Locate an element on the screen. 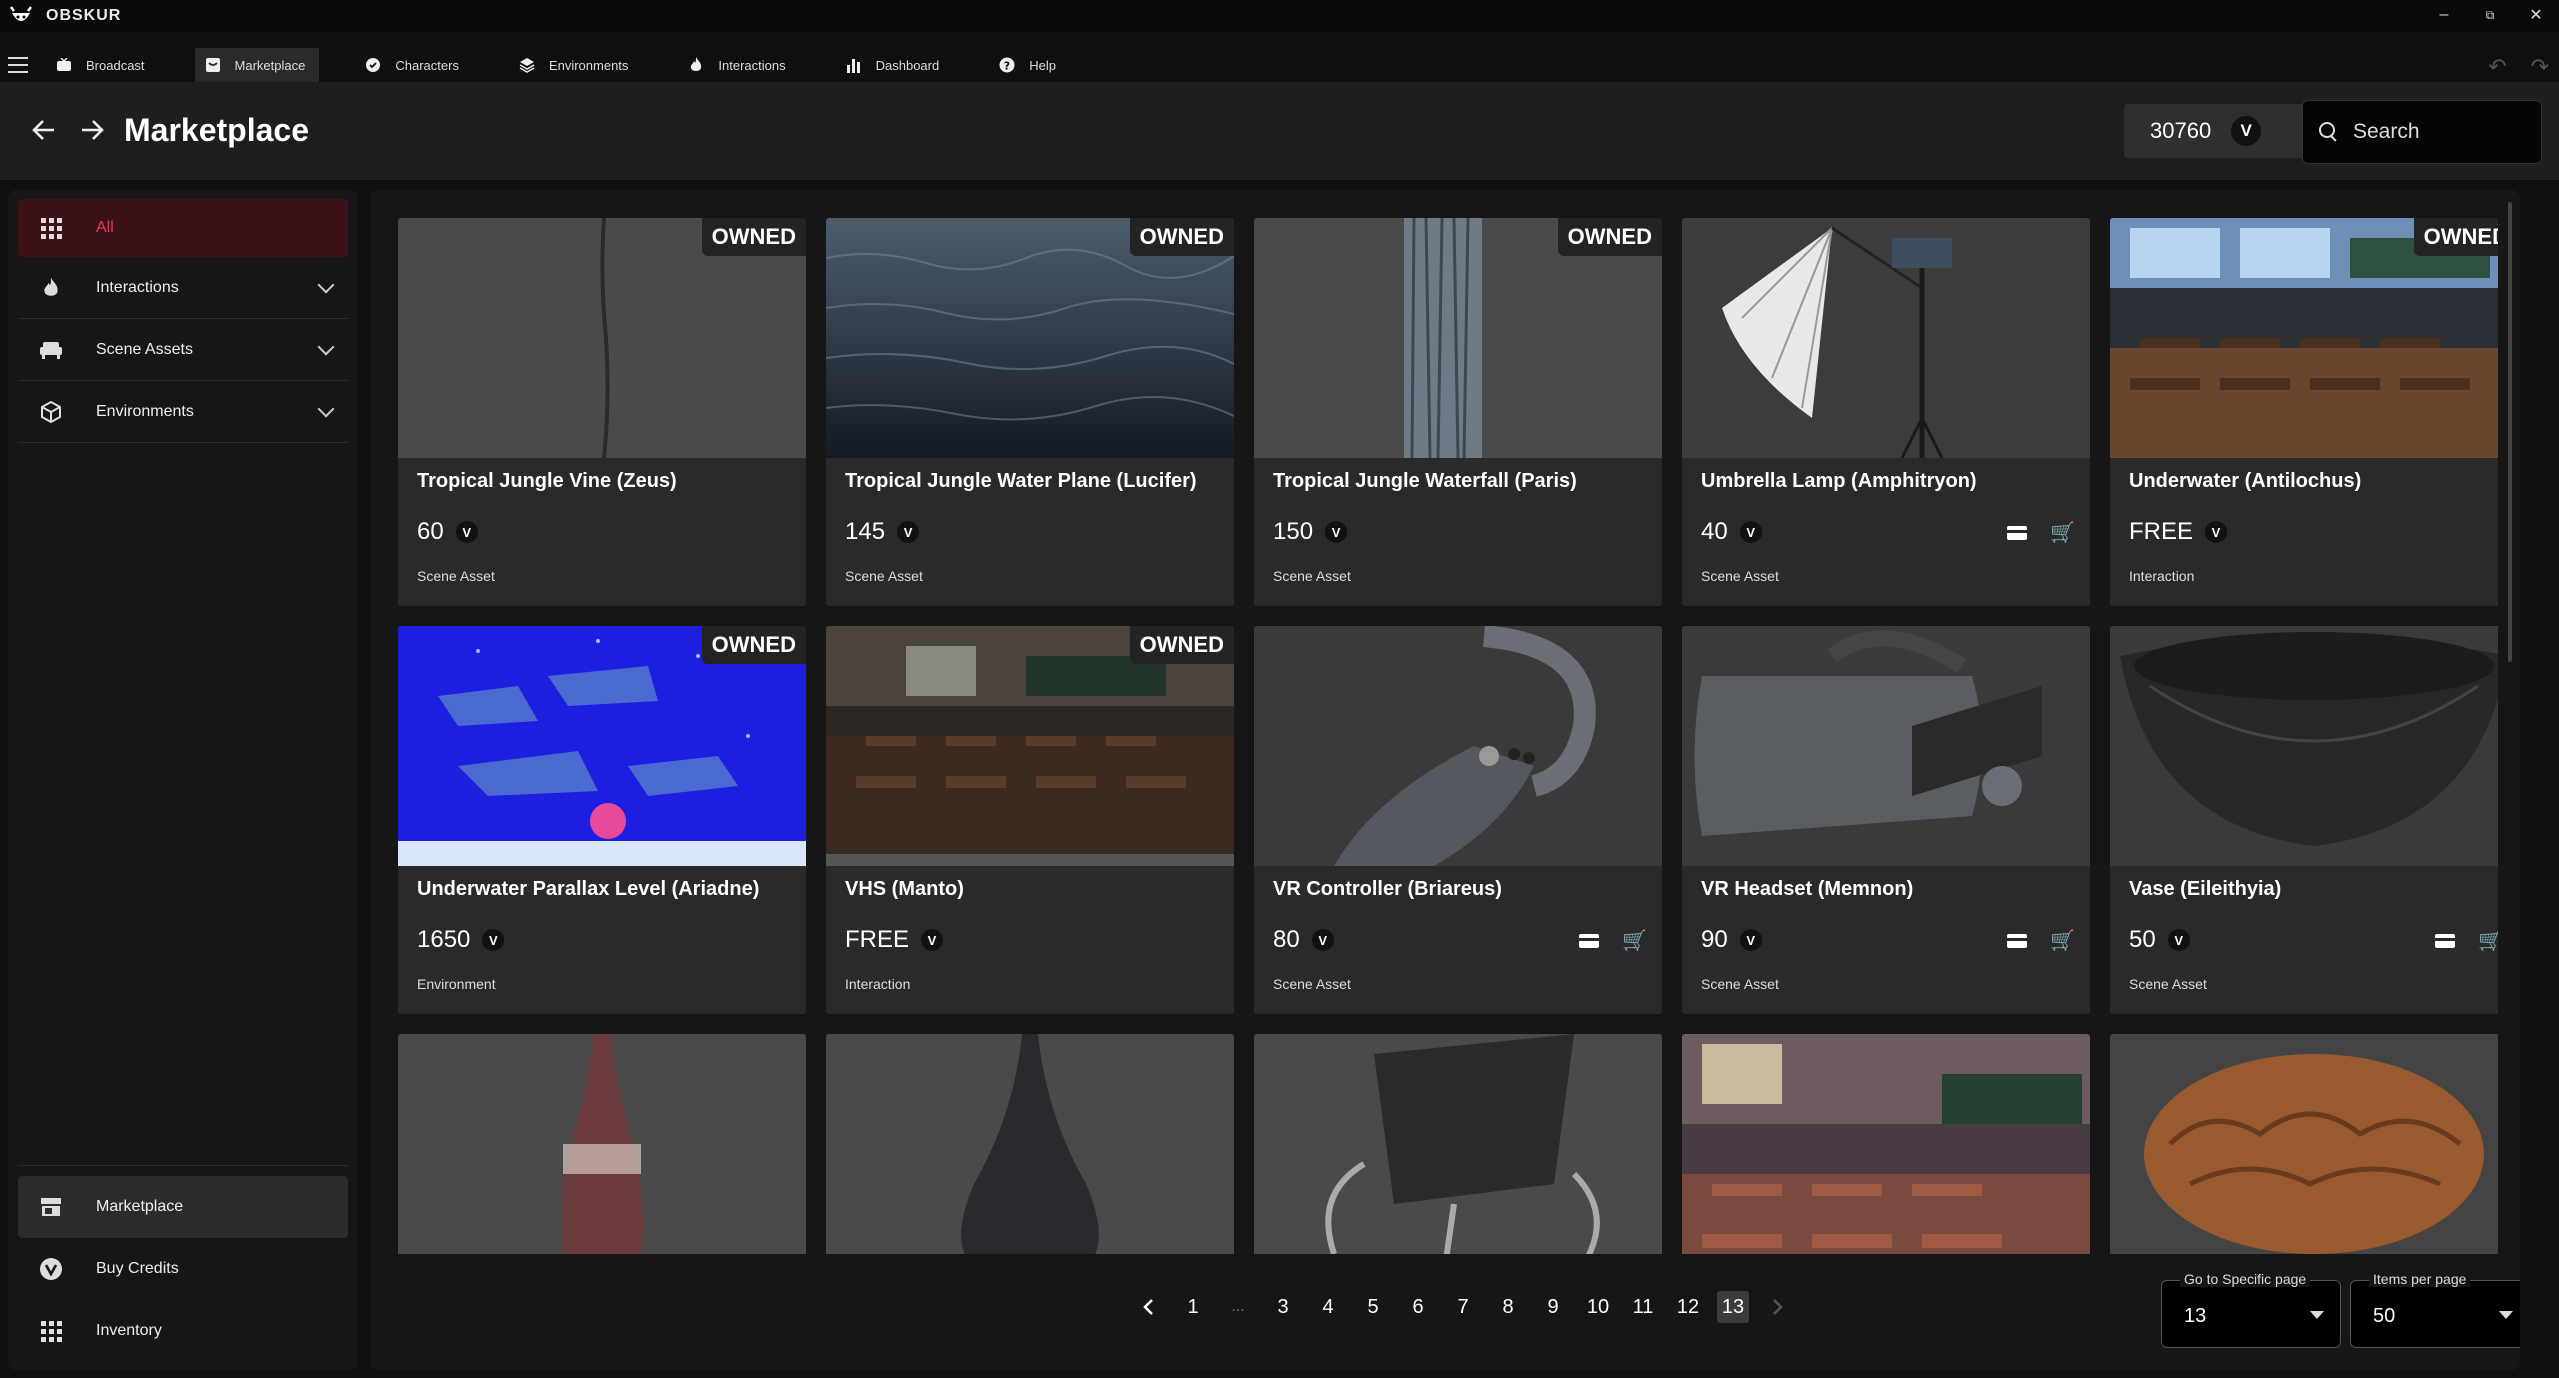 This screenshot has width=2559, height=1378. app-name: OBSKUR is located at coordinates (84, 15).